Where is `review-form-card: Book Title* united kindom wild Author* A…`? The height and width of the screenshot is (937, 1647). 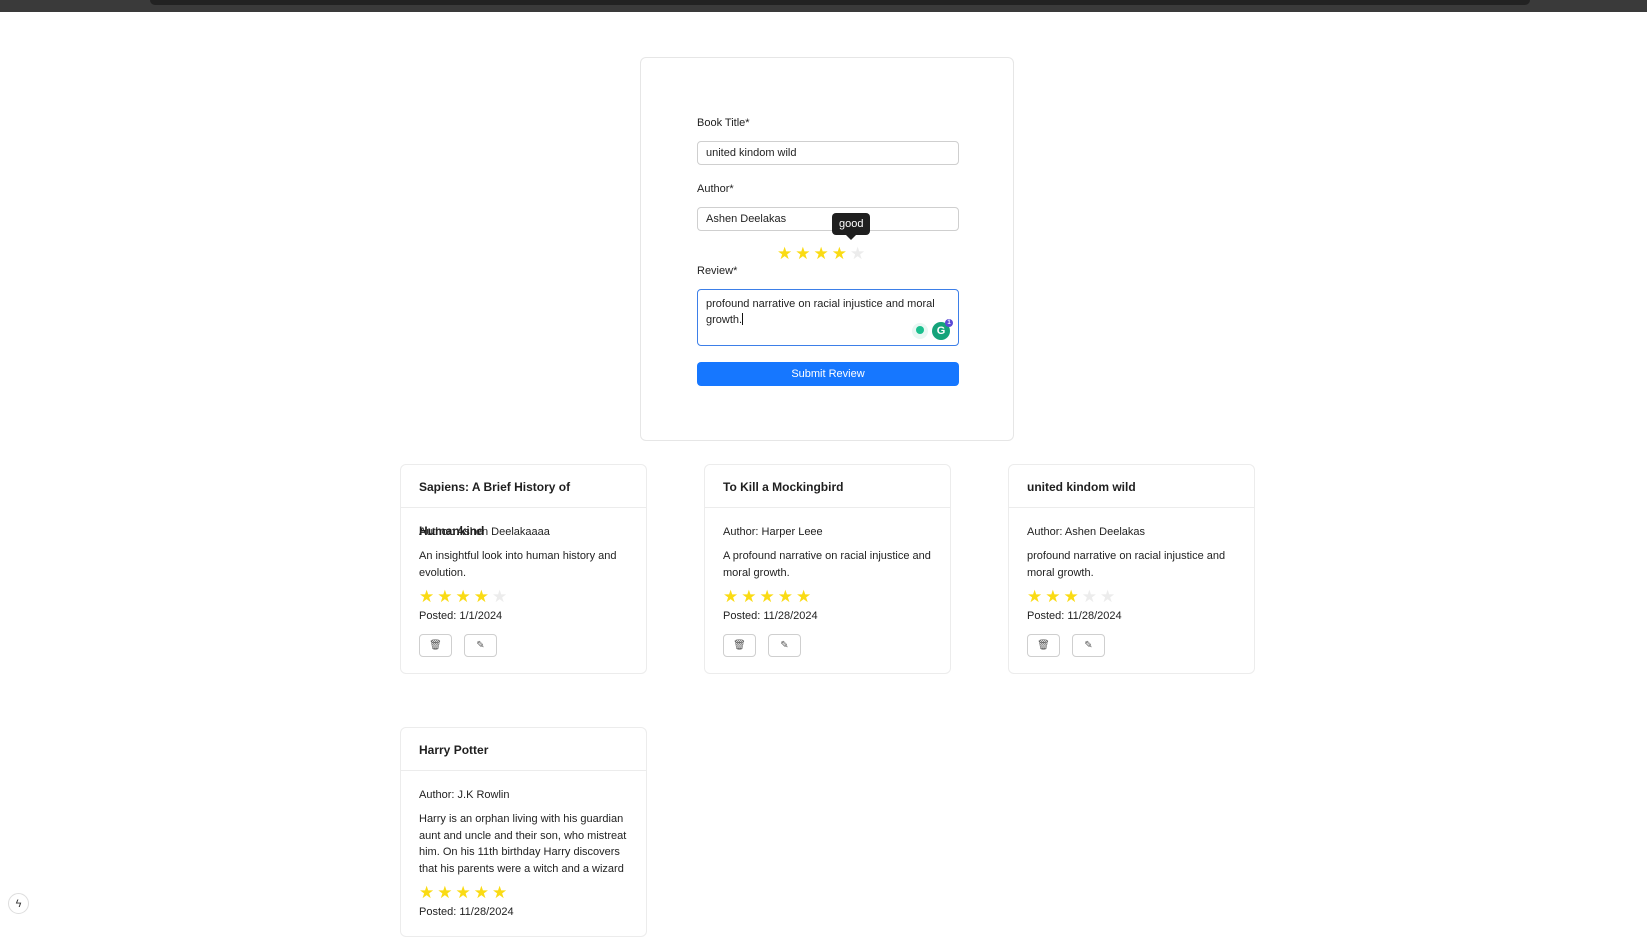 review-form-card: Book Title* united kindom wild Author* A… is located at coordinates (827, 249).